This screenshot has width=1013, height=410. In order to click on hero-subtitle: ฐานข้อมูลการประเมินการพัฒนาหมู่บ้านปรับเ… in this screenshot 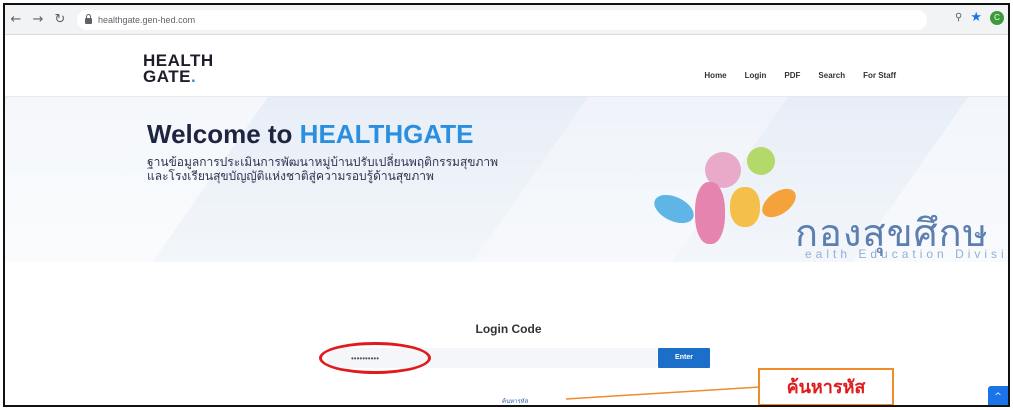, I will do `click(382, 169)`.